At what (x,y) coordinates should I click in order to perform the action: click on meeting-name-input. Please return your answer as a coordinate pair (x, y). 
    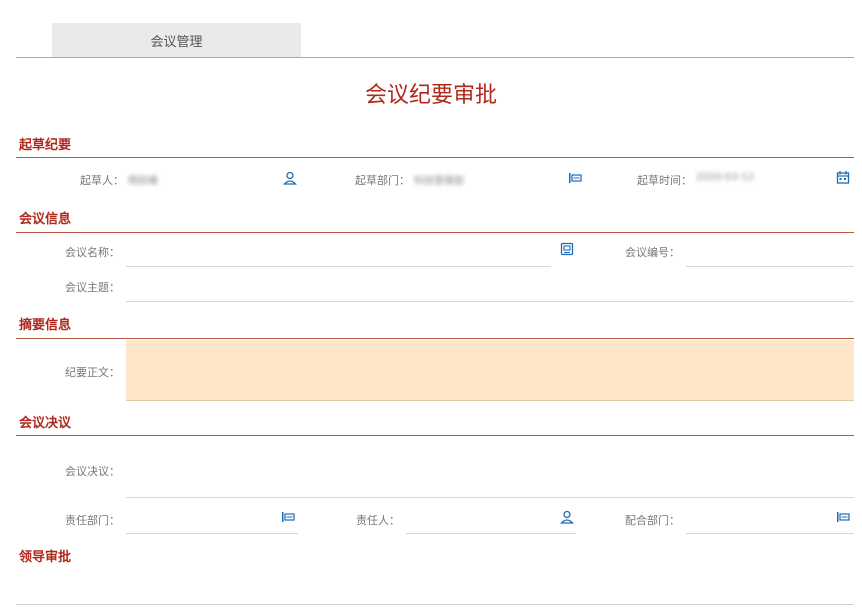
    Looking at the image, I should click on (338, 266).